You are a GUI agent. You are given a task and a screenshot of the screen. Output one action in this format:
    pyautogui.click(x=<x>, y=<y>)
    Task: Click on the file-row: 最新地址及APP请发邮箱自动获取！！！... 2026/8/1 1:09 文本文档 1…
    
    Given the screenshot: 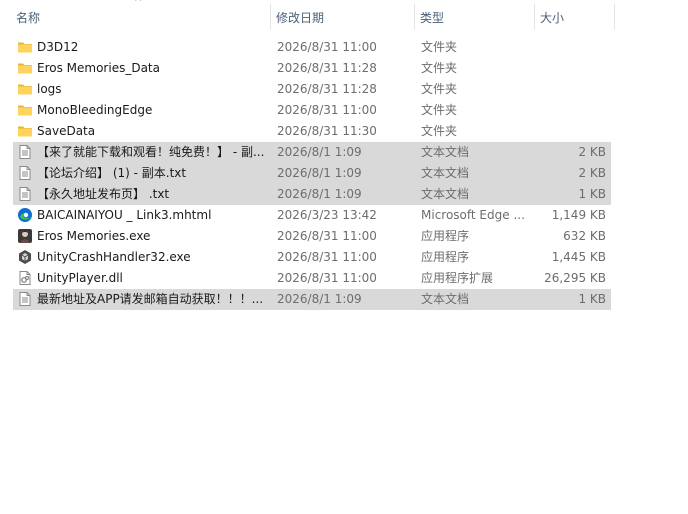 What is the action you would take?
    pyautogui.click(x=312, y=299)
    